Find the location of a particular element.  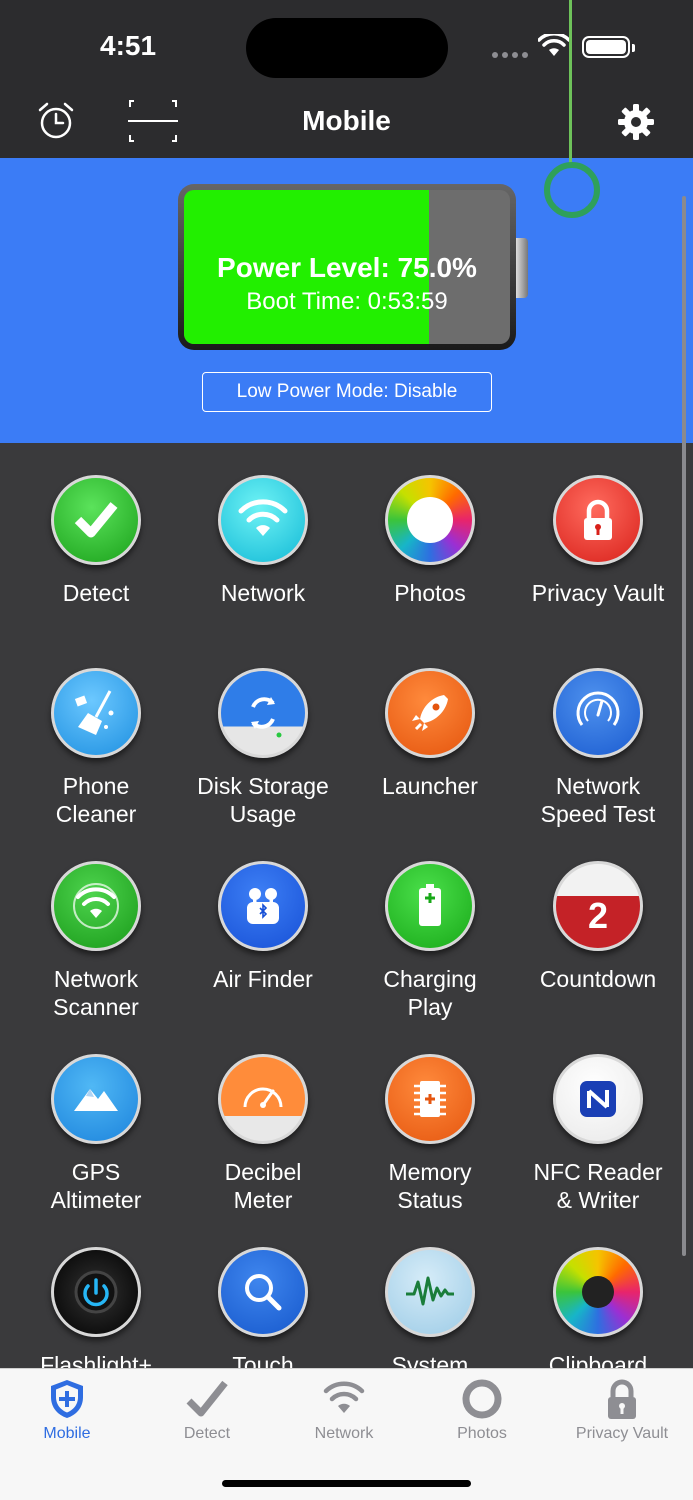

tile-charging-play: Charging Play is located at coordinates (430, 941).